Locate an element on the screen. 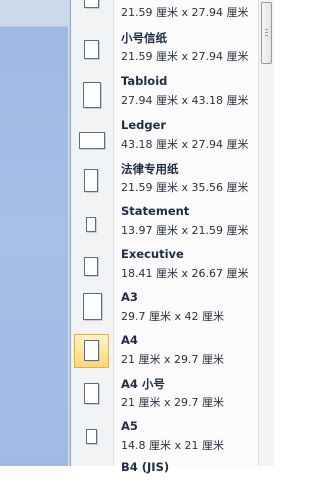 The height and width of the screenshot is (500, 320). ribbon-edge is located at coordinates (34, 13).